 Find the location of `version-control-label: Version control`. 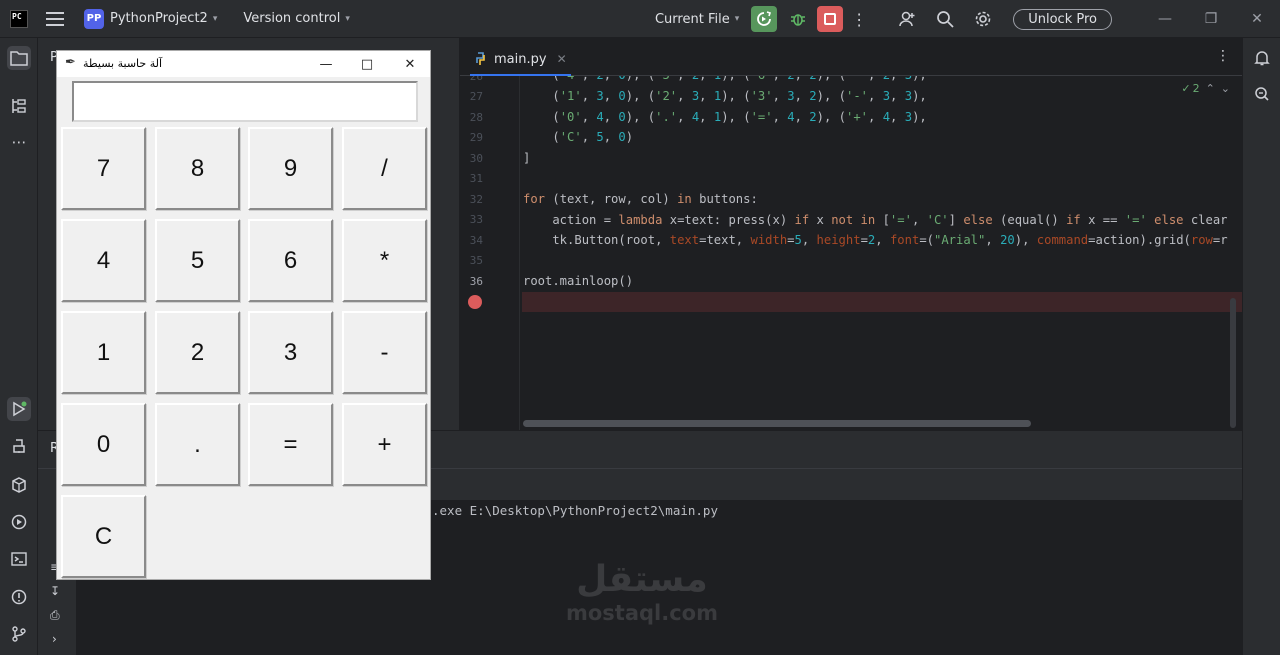

version-control-label: Version control is located at coordinates (292, 18).